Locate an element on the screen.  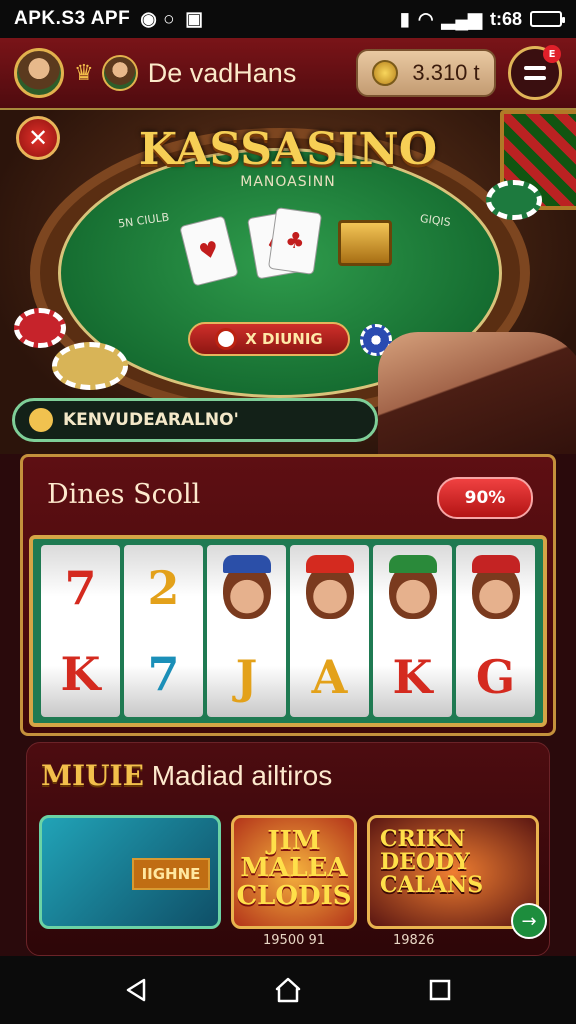
slots-title: Dines Scoll is located at coordinates (124, 494).